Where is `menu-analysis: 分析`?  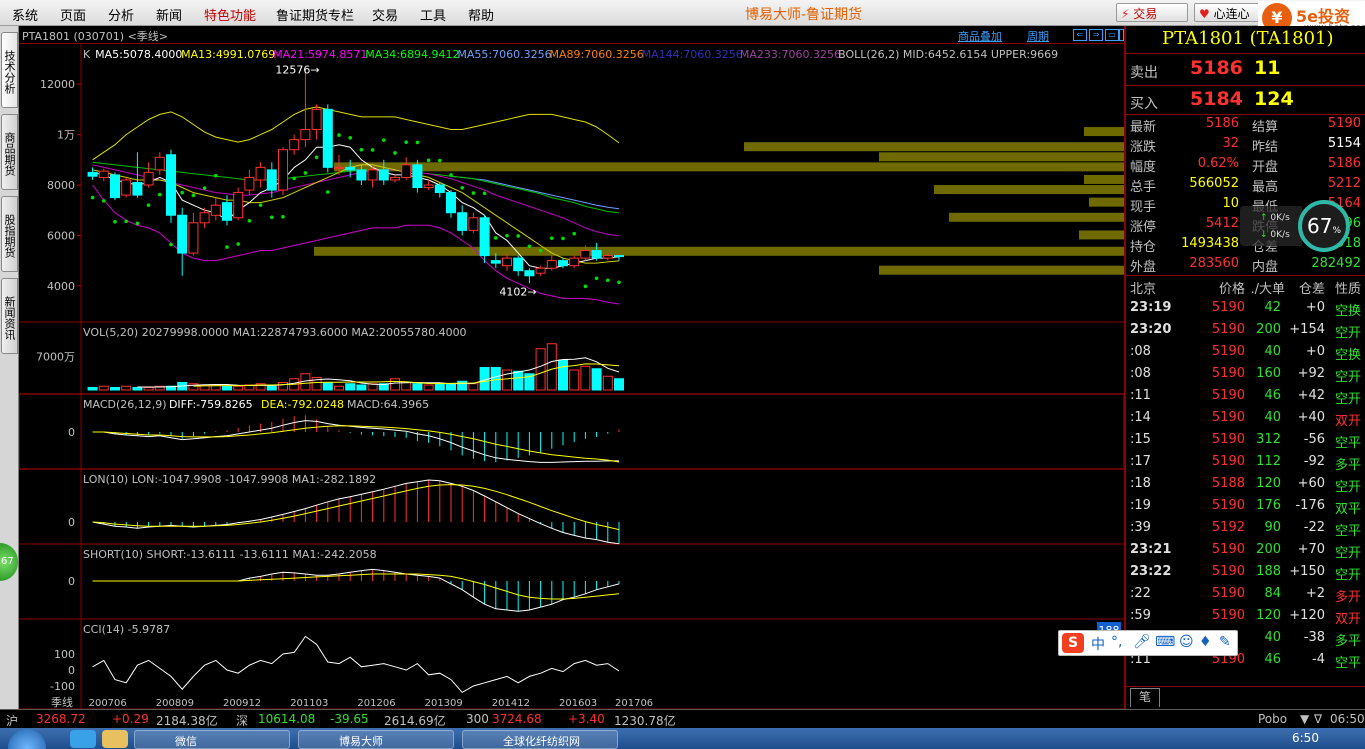 menu-analysis: 分析 is located at coordinates (121, 14).